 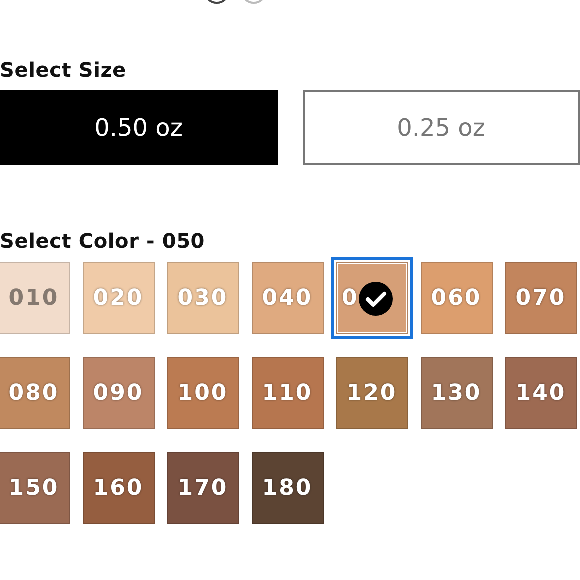 I want to click on color-swatch: 130, so click(x=456, y=393).